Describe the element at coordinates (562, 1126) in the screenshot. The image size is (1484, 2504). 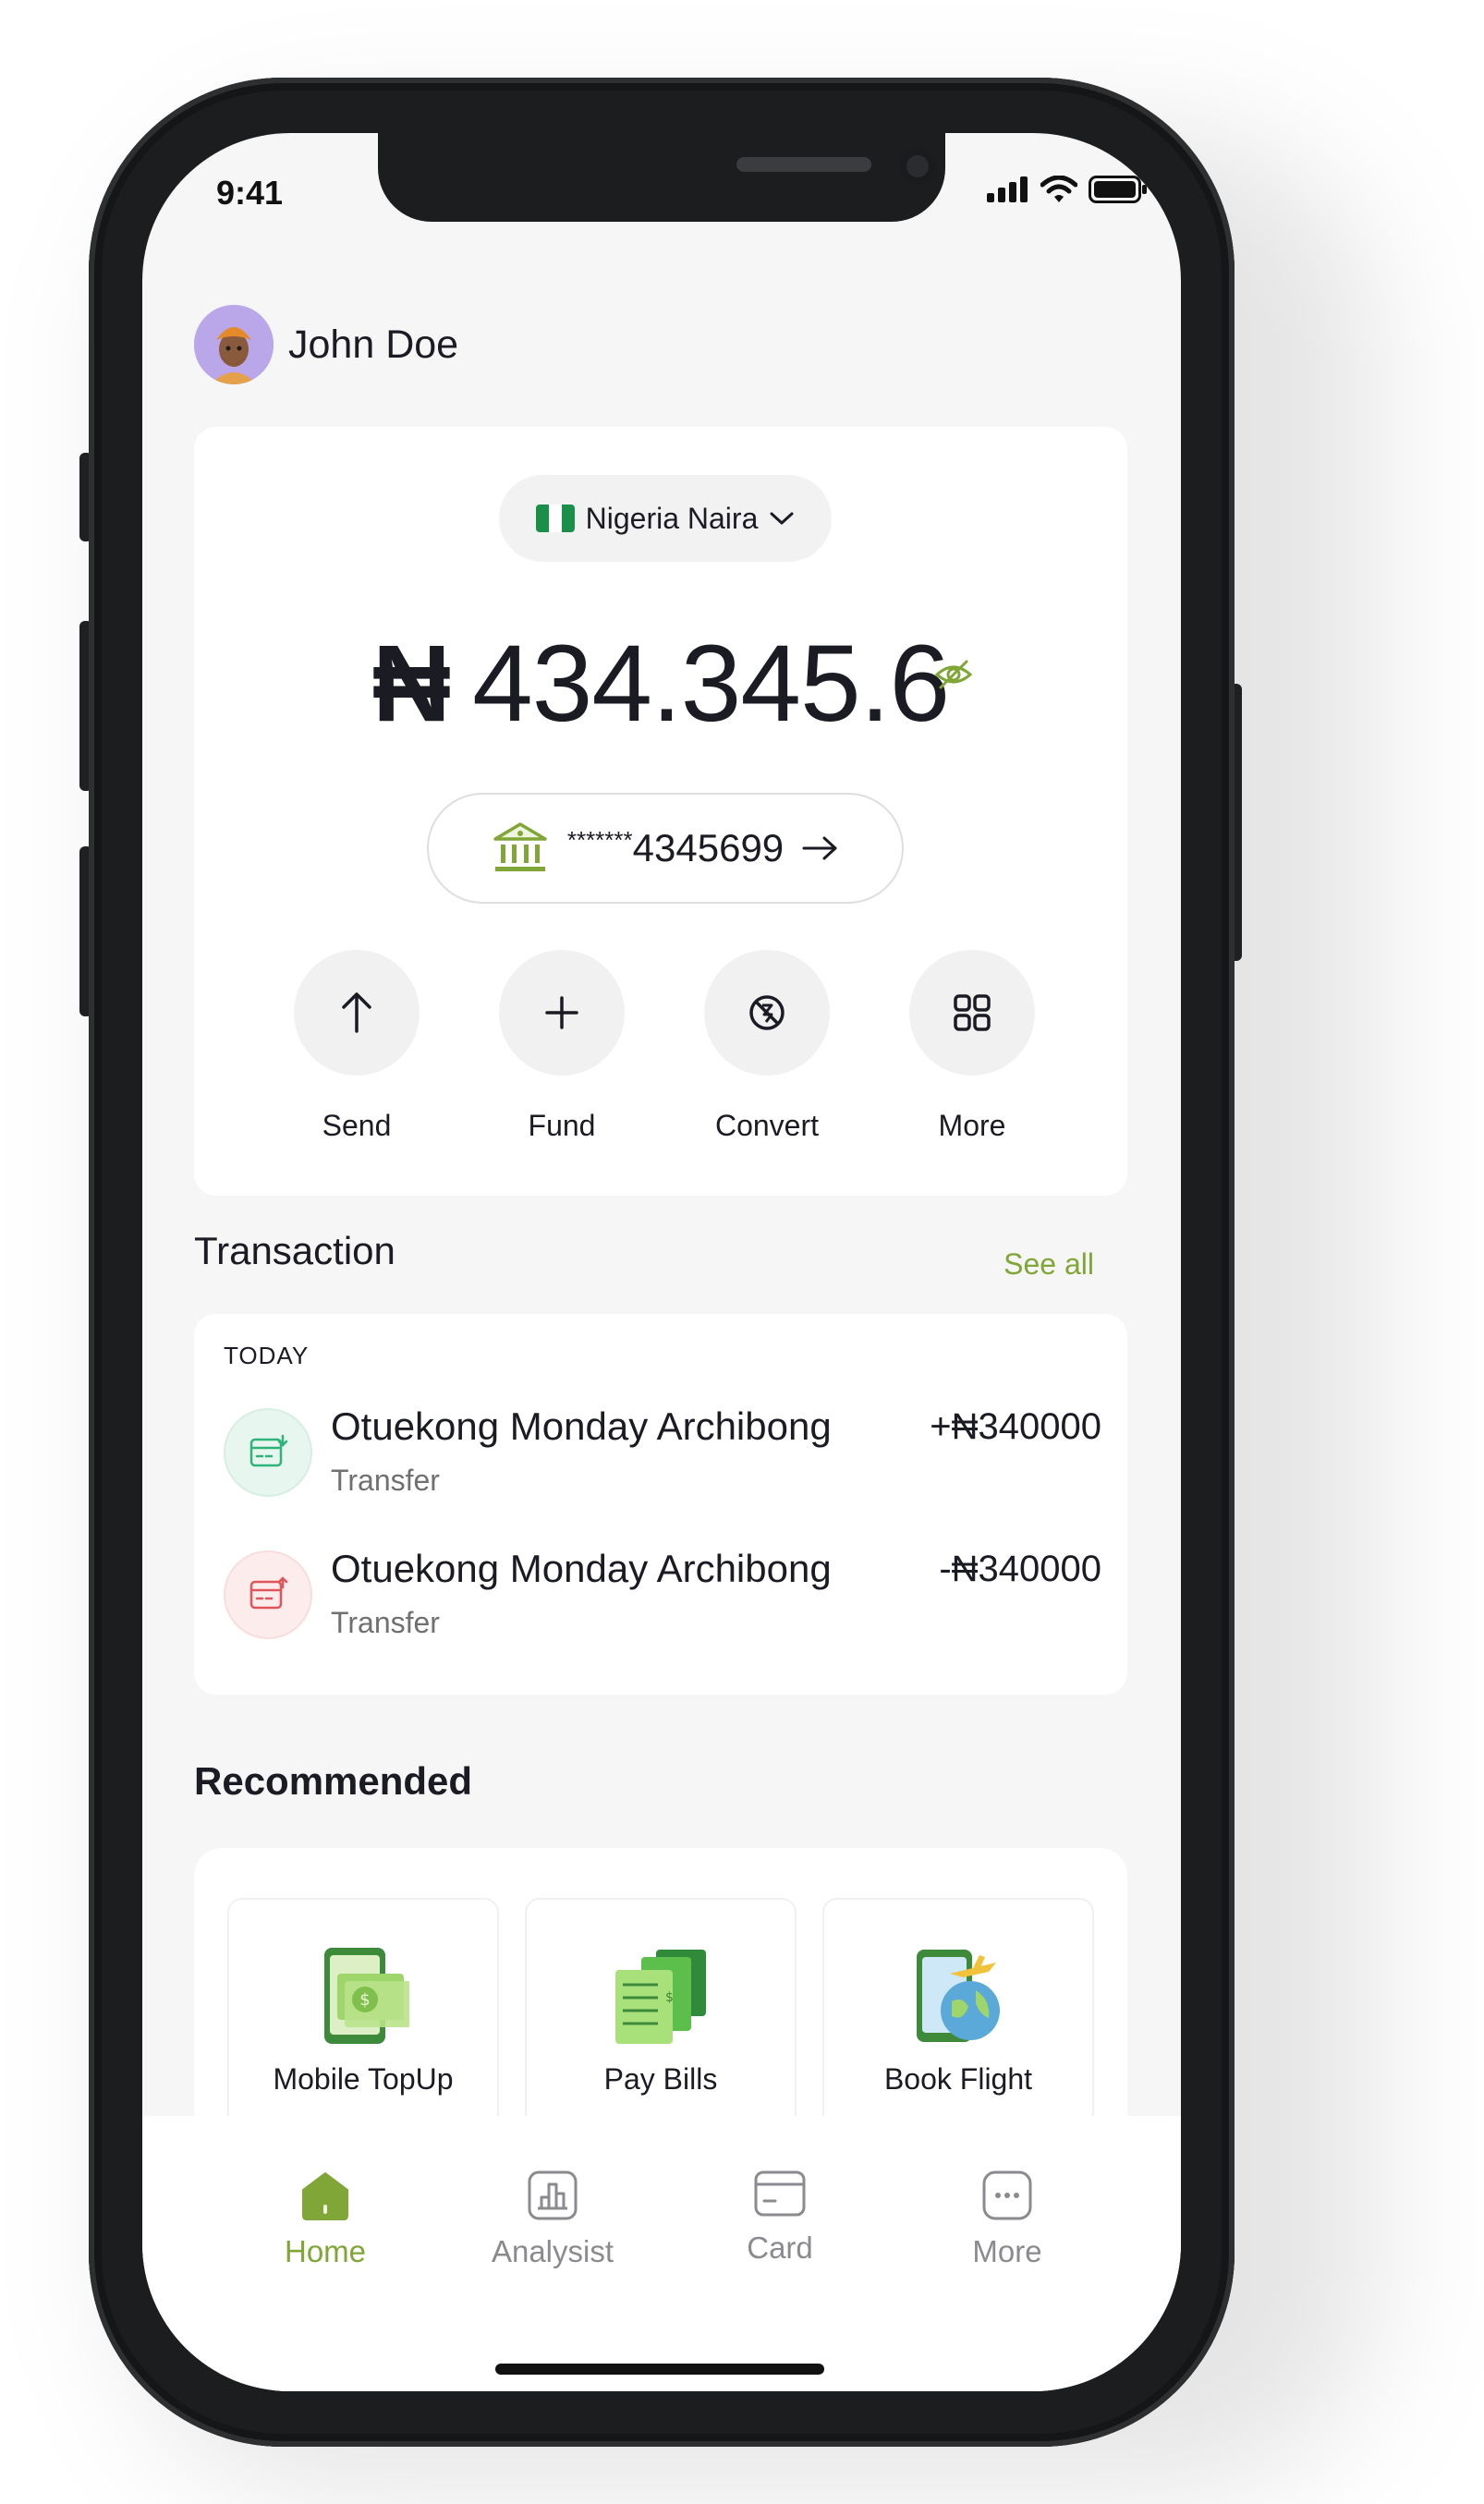
I see `fund-label: Fund` at that location.